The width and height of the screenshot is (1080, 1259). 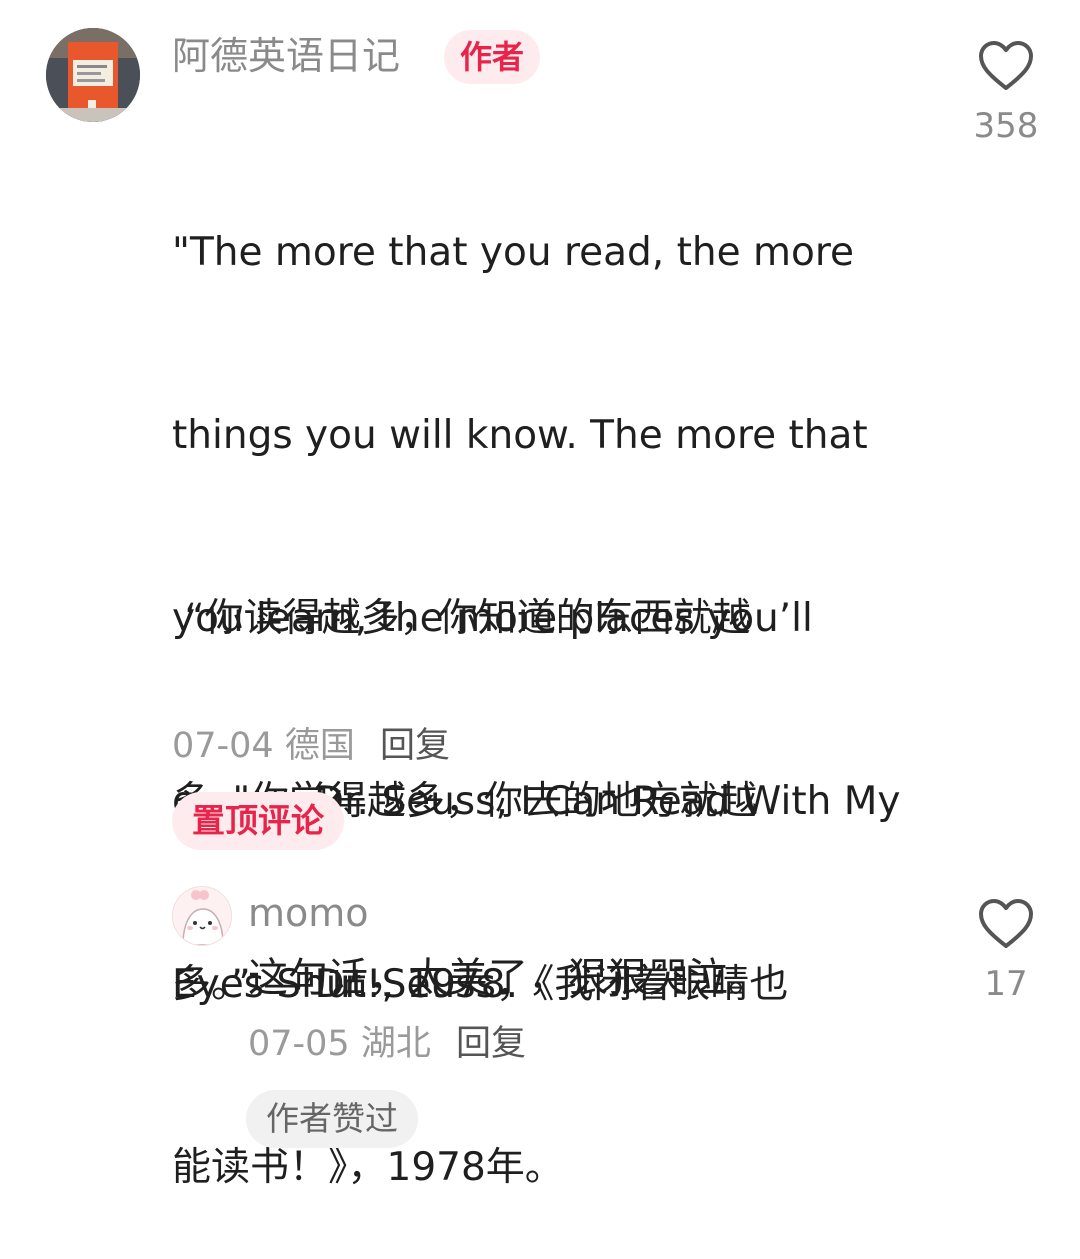 What do you see at coordinates (513, 252) in the screenshot?
I see `comment-line: "The more that you read, the more` at bounding box center [513, 252].